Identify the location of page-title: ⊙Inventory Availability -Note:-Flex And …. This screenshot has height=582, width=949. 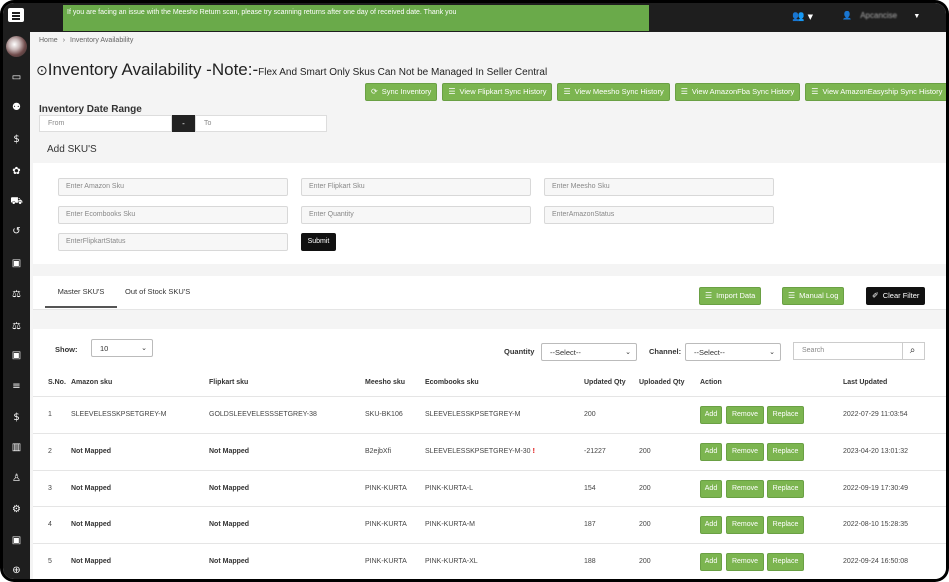
(291, 70).